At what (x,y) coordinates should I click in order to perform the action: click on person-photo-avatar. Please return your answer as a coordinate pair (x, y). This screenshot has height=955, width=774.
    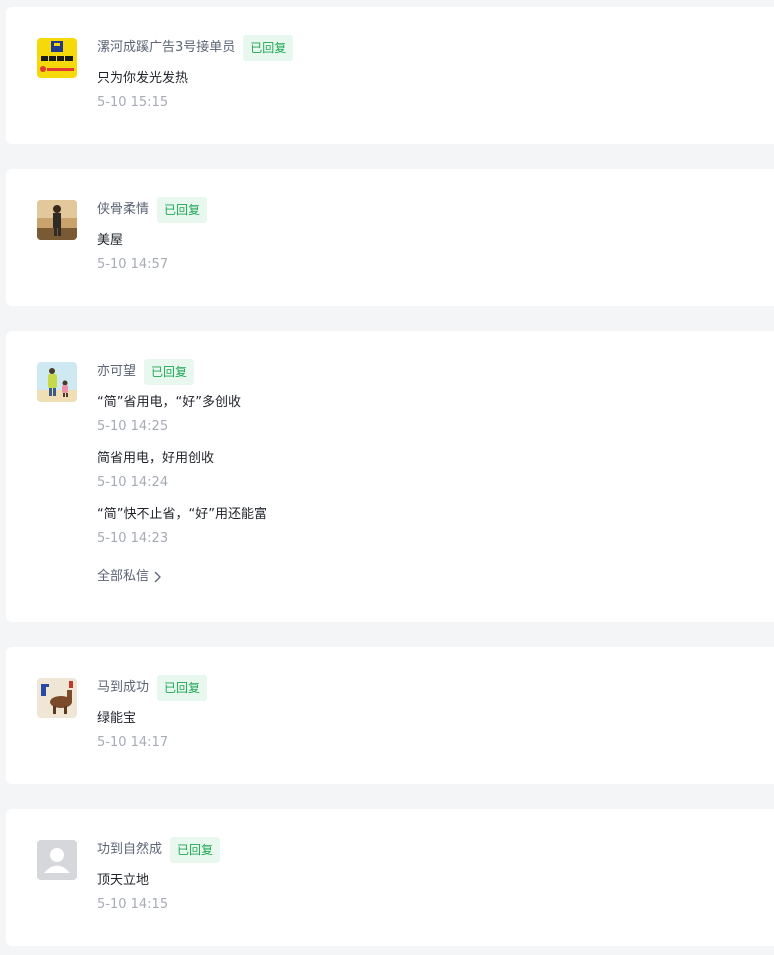
    Looking at the image, I should click on (57, 220).